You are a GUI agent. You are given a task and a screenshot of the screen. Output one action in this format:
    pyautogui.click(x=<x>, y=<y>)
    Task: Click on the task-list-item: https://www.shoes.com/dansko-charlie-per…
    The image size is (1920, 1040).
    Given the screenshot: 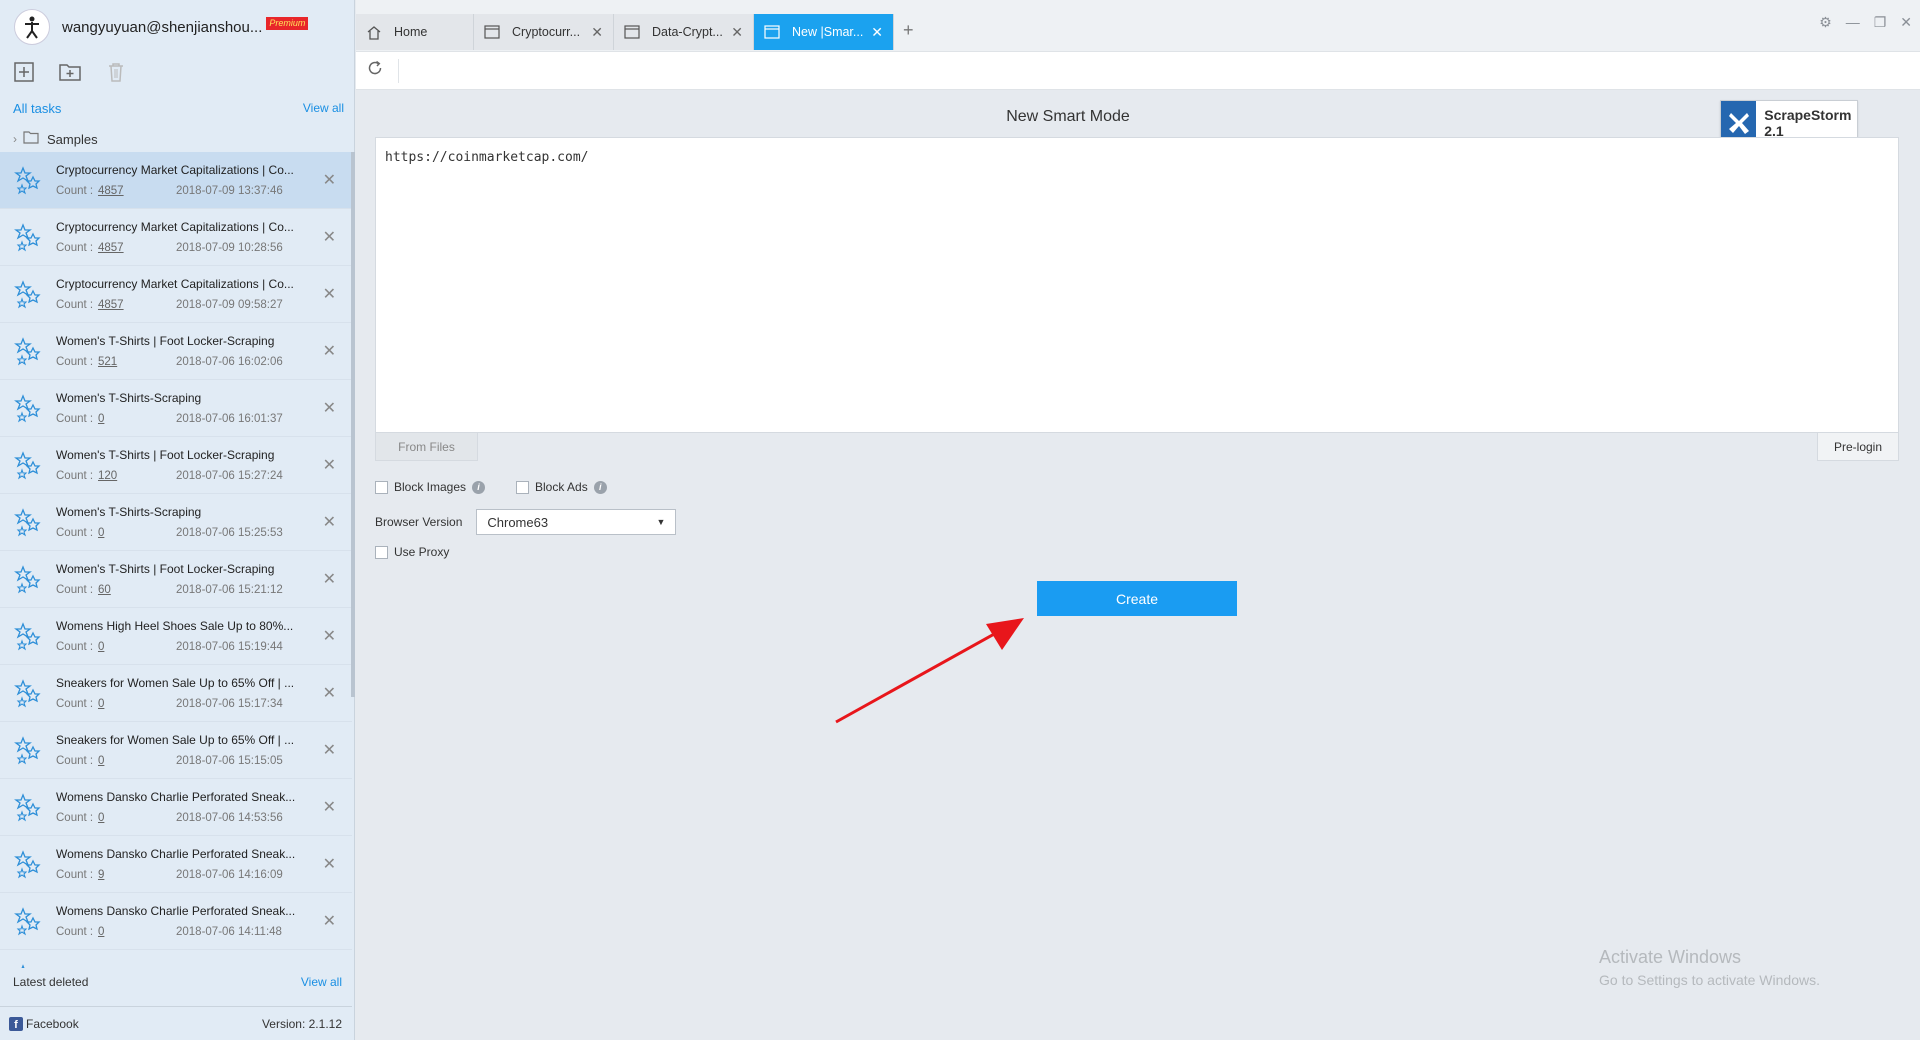 What is the action you would take?
    pyautogui.click(x=176, y=959)
    